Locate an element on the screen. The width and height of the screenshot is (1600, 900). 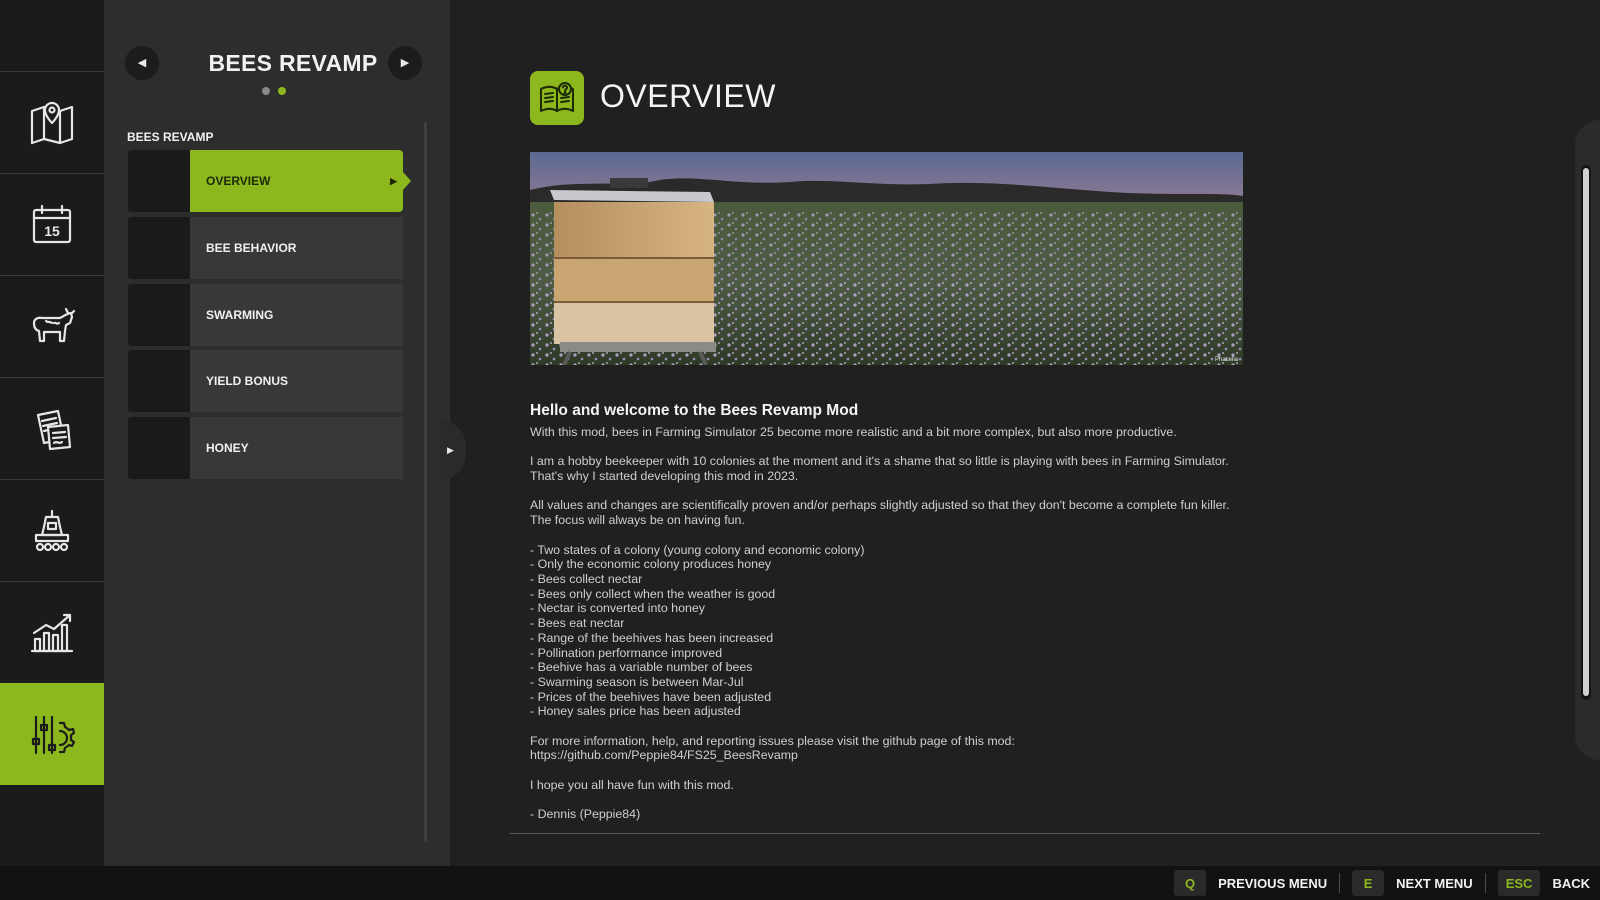
feature-item: - Bees eat nectar is located at coordinates (577, 623).